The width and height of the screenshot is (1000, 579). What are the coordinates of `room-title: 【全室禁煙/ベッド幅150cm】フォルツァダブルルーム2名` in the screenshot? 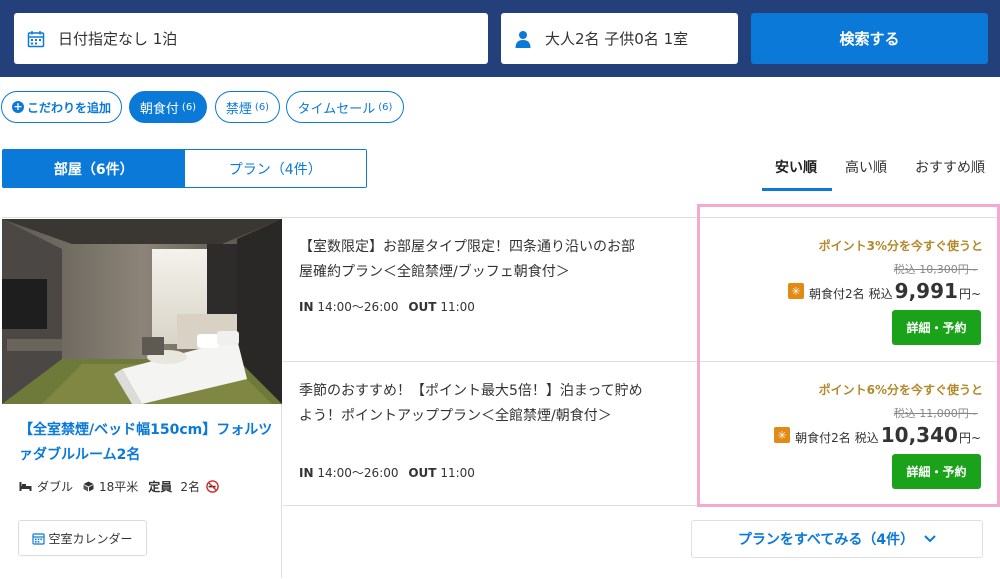 It's located at (146, 443).